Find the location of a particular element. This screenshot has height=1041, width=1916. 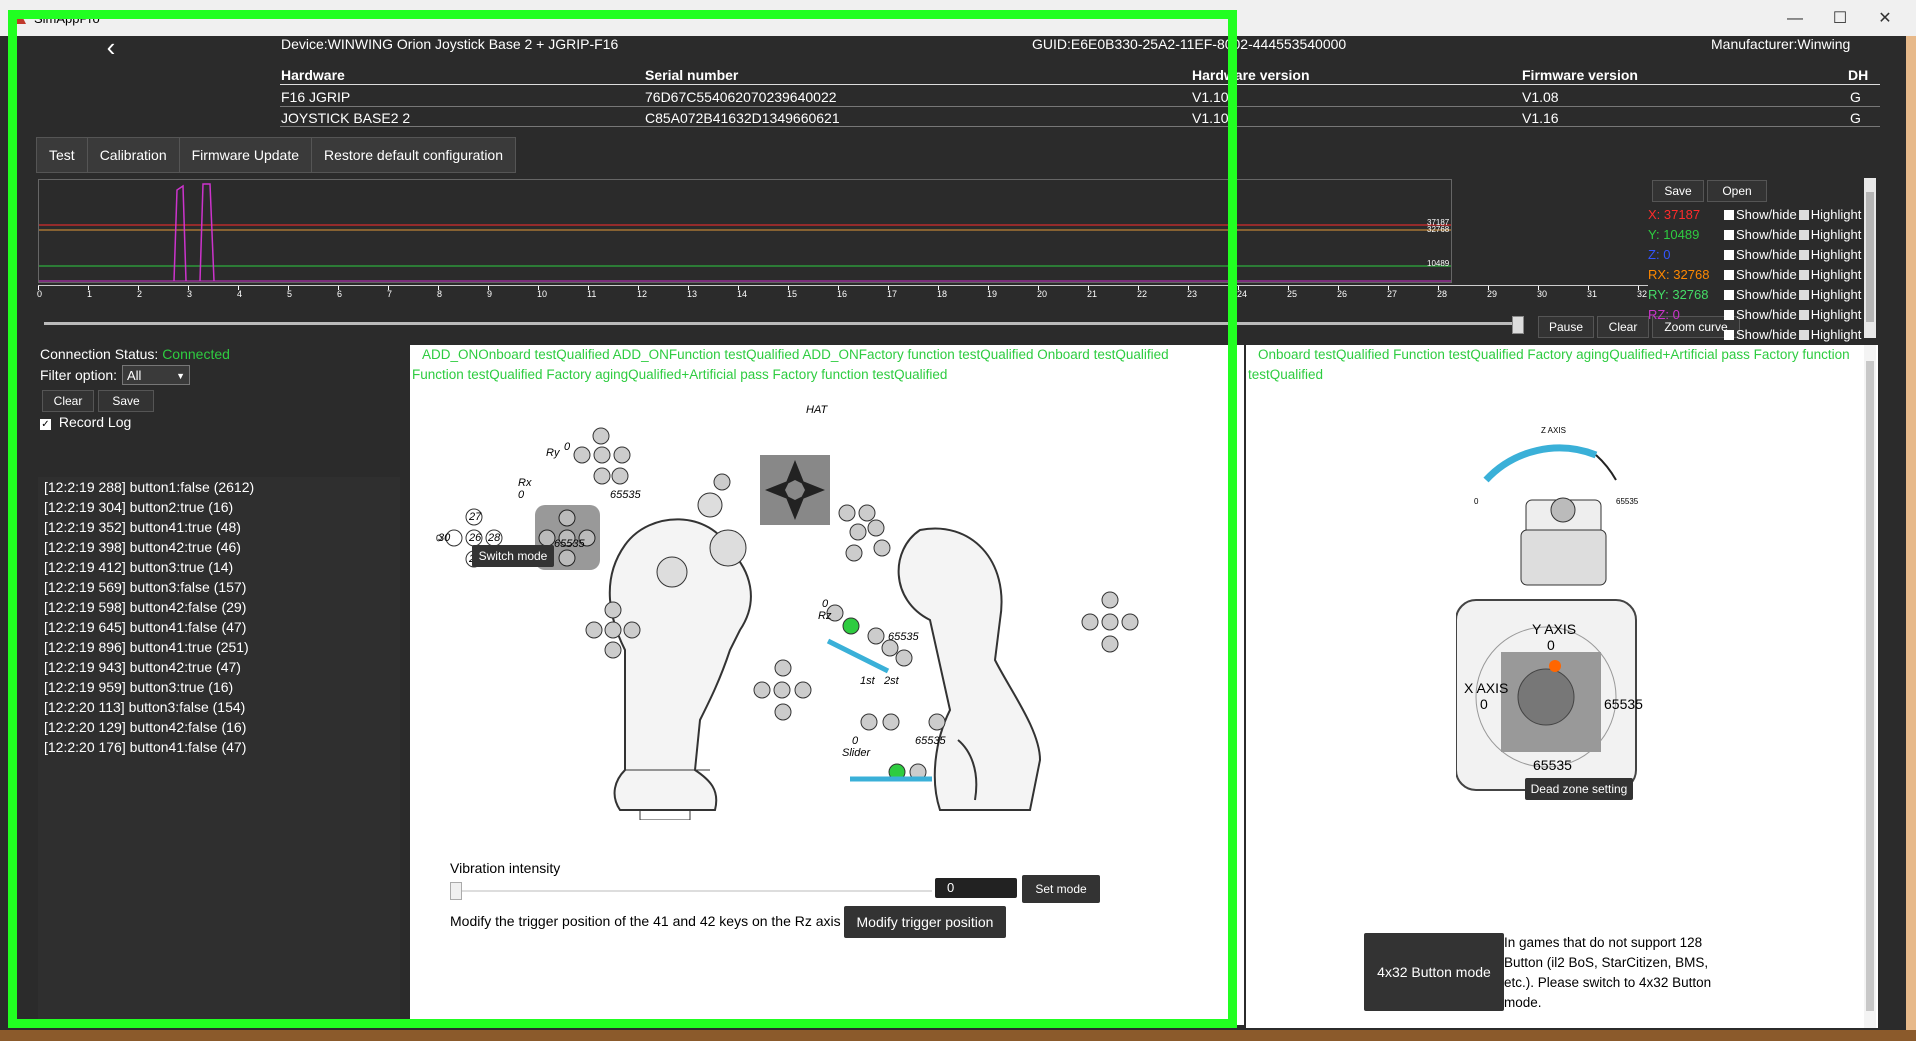

log-save-button: Save is located at coordinates (126, 401).